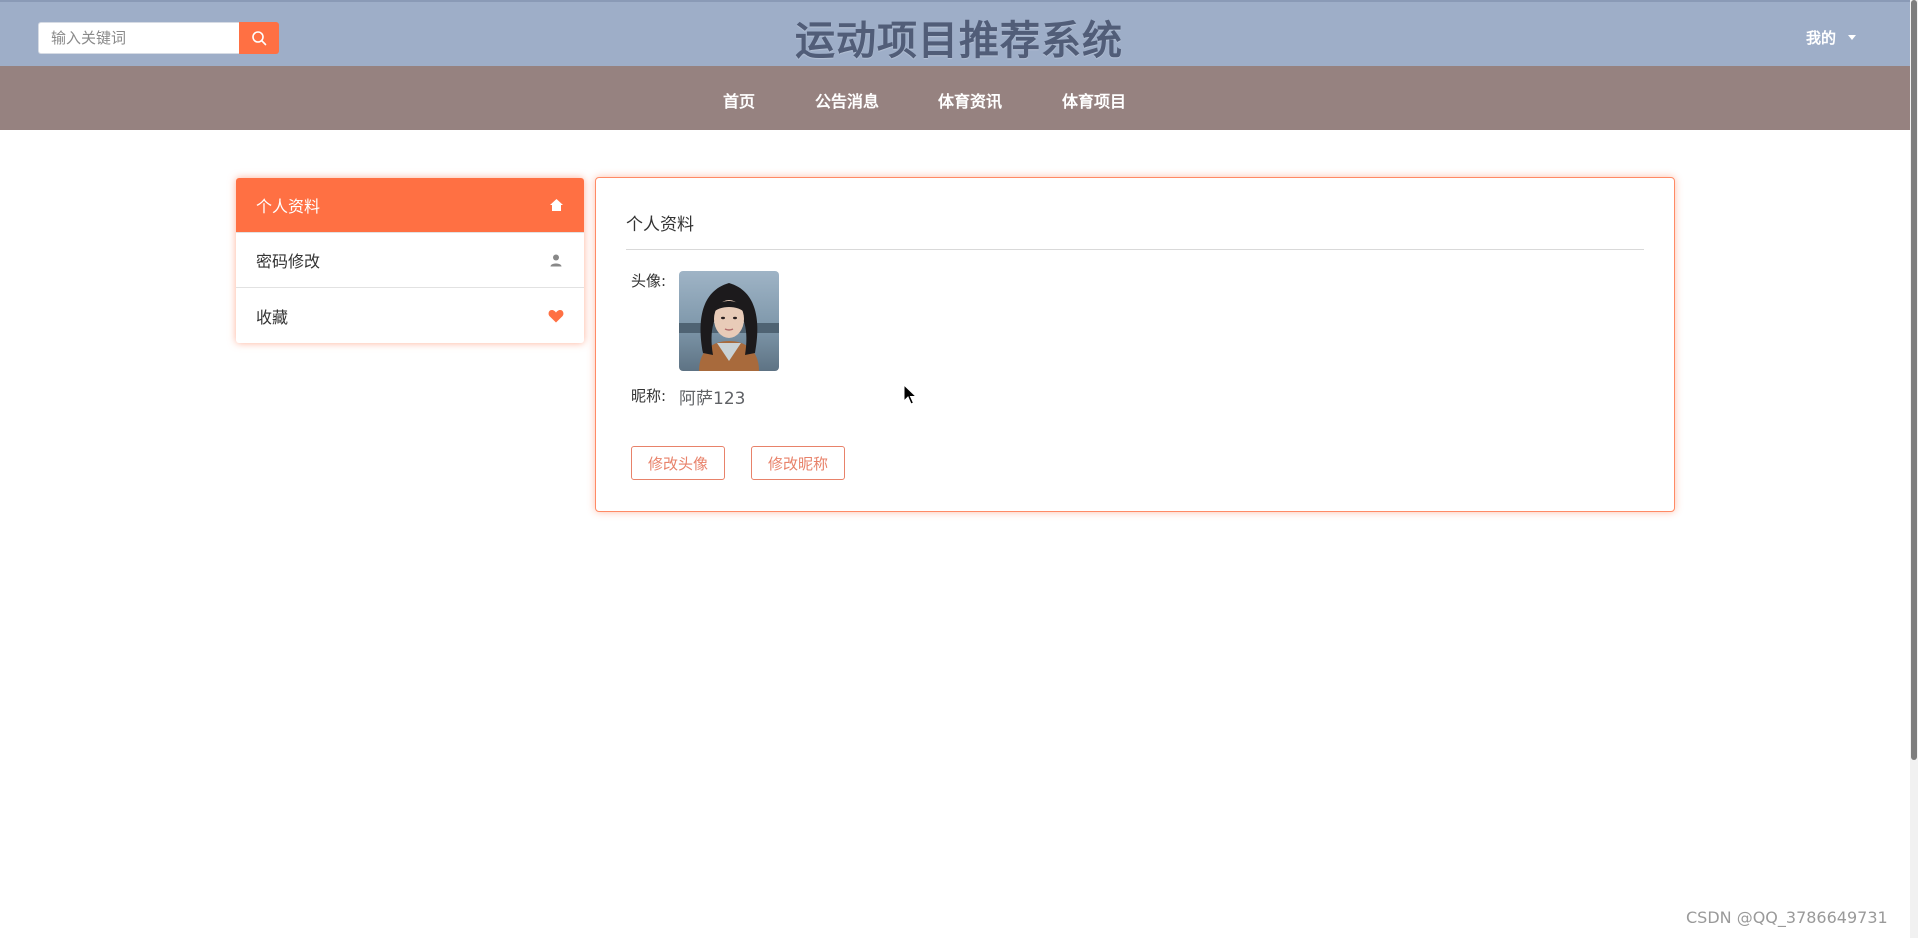 This screenshot has height=938, width=1918. What do you see at coordinates (410, 315) in the screenshot?
I see `sidebar-item-favorites: 收藏` at bounding box center [410, 315].